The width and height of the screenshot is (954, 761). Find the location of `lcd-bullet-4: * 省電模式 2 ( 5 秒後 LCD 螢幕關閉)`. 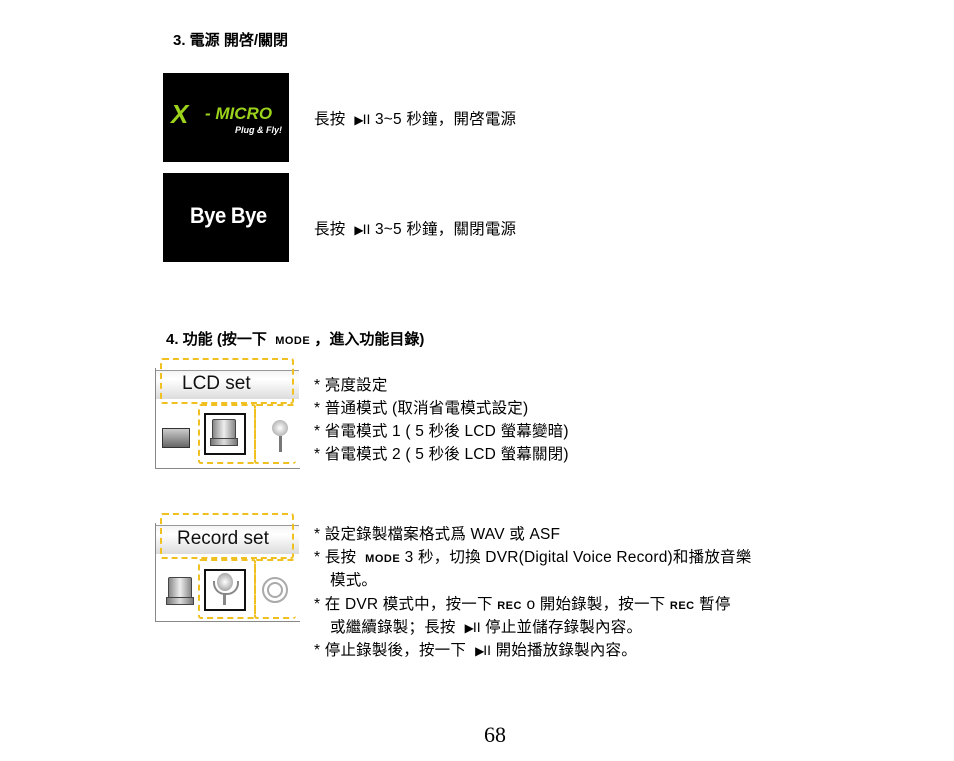

lcd-bullet-4: * 省電模式 2 ( 5 秒後 LCD 螢幕關閉) is located at coordinates (441, 454).